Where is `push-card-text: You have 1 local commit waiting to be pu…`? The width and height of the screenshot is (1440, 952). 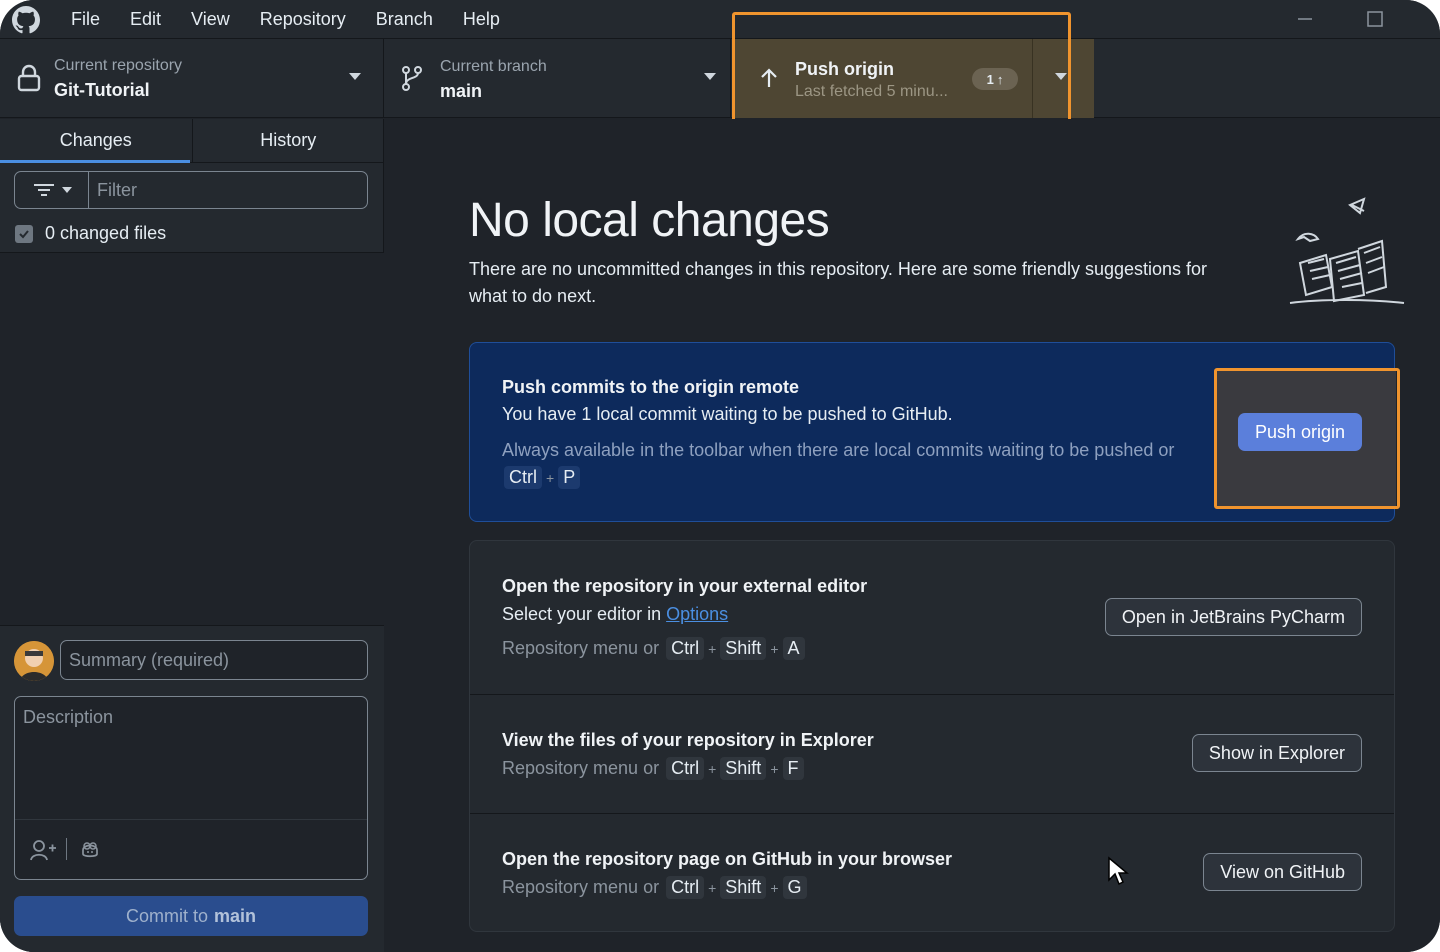 push-card-text: You have 1 local commit waiting to be pu… is located at coordinates (727, 414).